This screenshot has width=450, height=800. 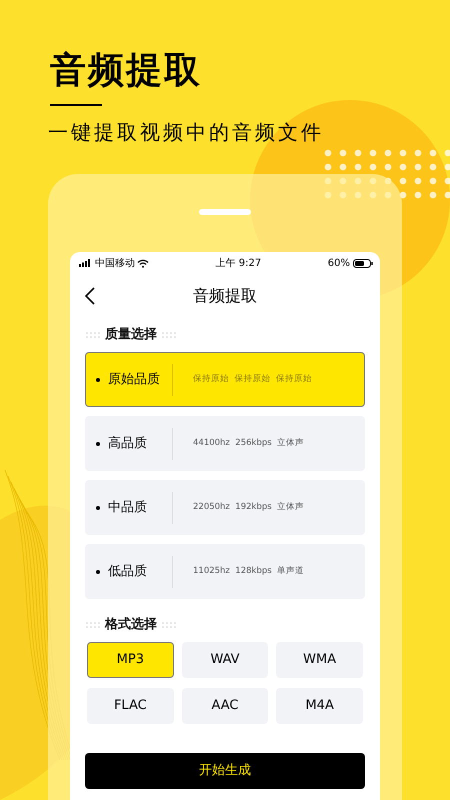 I want to click on quality-option: 原始品质 保持原始 保持原始 保持原始, so click(x=225, y=379).